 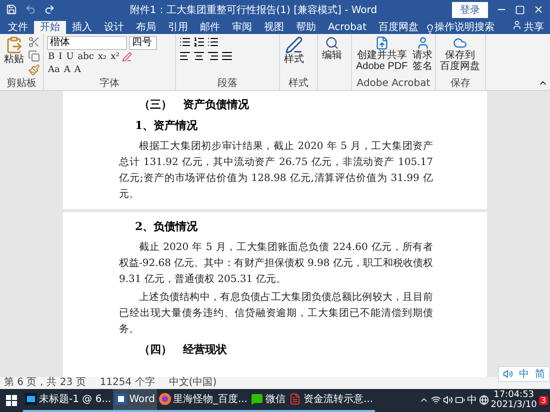 I want to click on file-upload-icon, so click(x=381, y=43).